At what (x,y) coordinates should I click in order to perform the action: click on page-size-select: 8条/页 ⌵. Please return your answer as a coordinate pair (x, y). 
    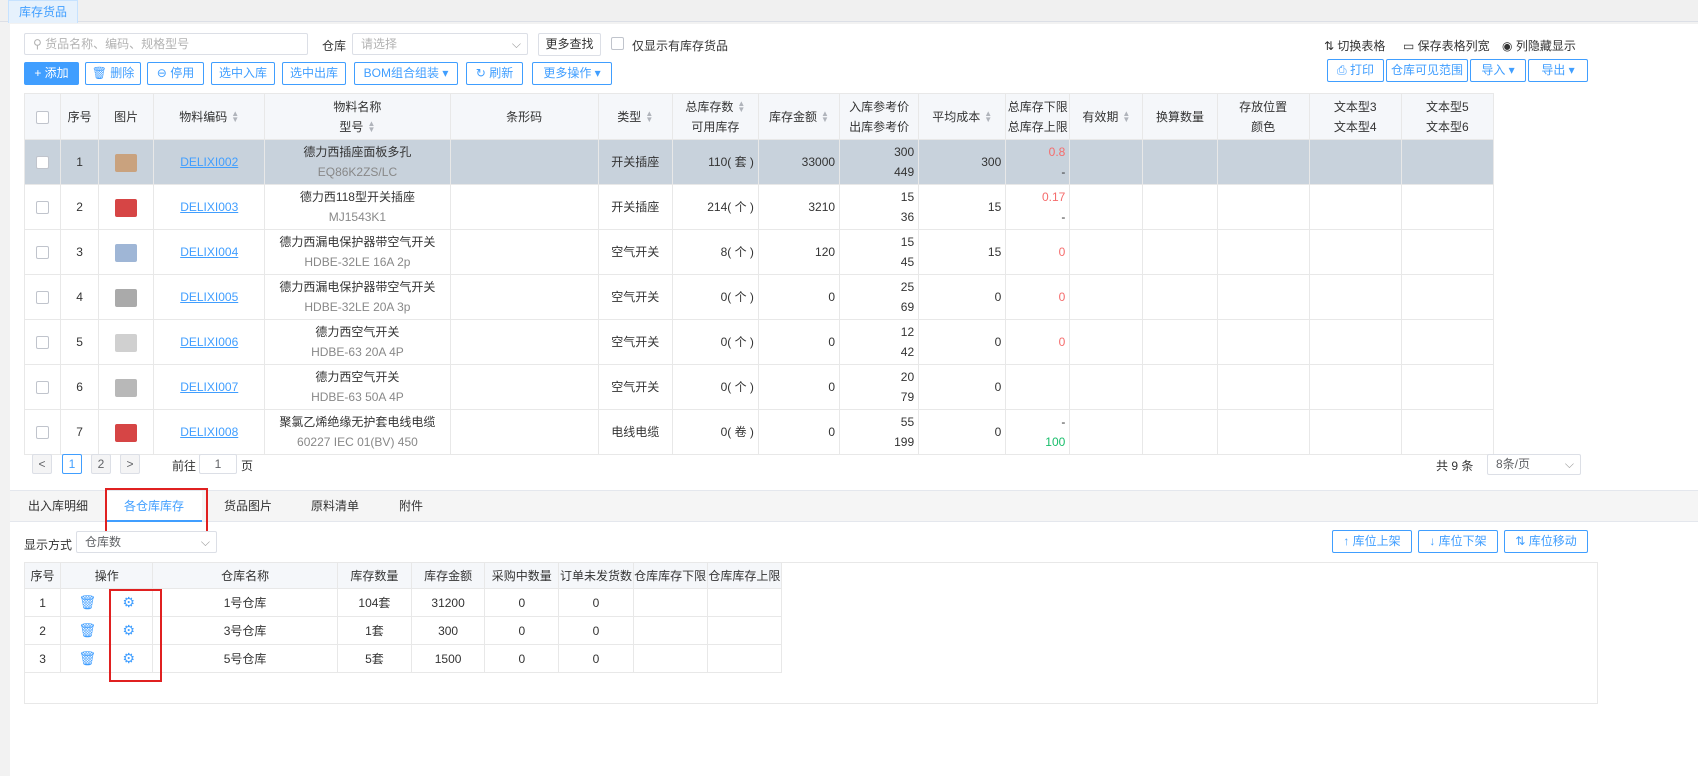
    Looking at the image, I should click on (1534, 464).